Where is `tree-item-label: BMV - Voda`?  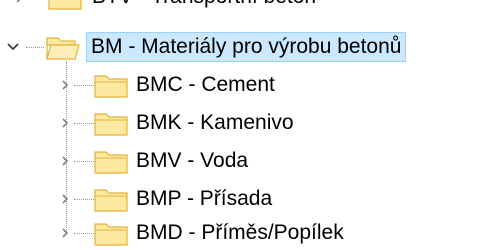 tree-item-label: BMV - Voda is located at coordinates (192, 161).